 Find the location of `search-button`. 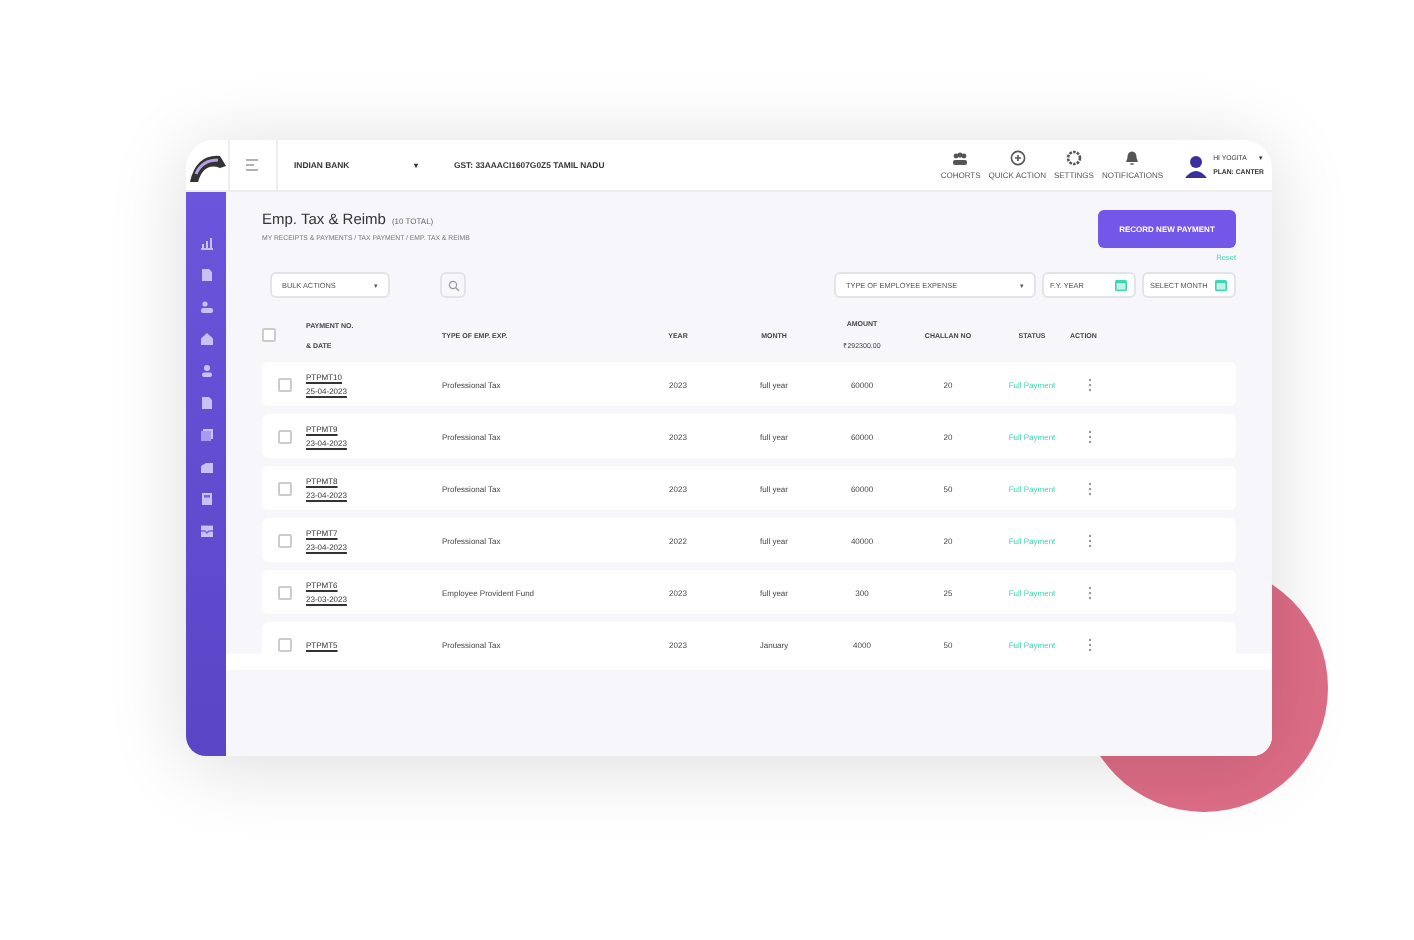

search-button is located at coordinates (453, 285).